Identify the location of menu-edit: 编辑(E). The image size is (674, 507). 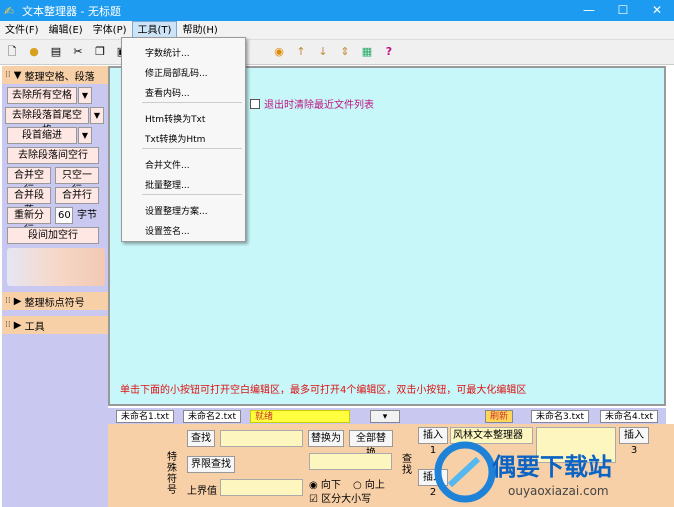
(66, 30).